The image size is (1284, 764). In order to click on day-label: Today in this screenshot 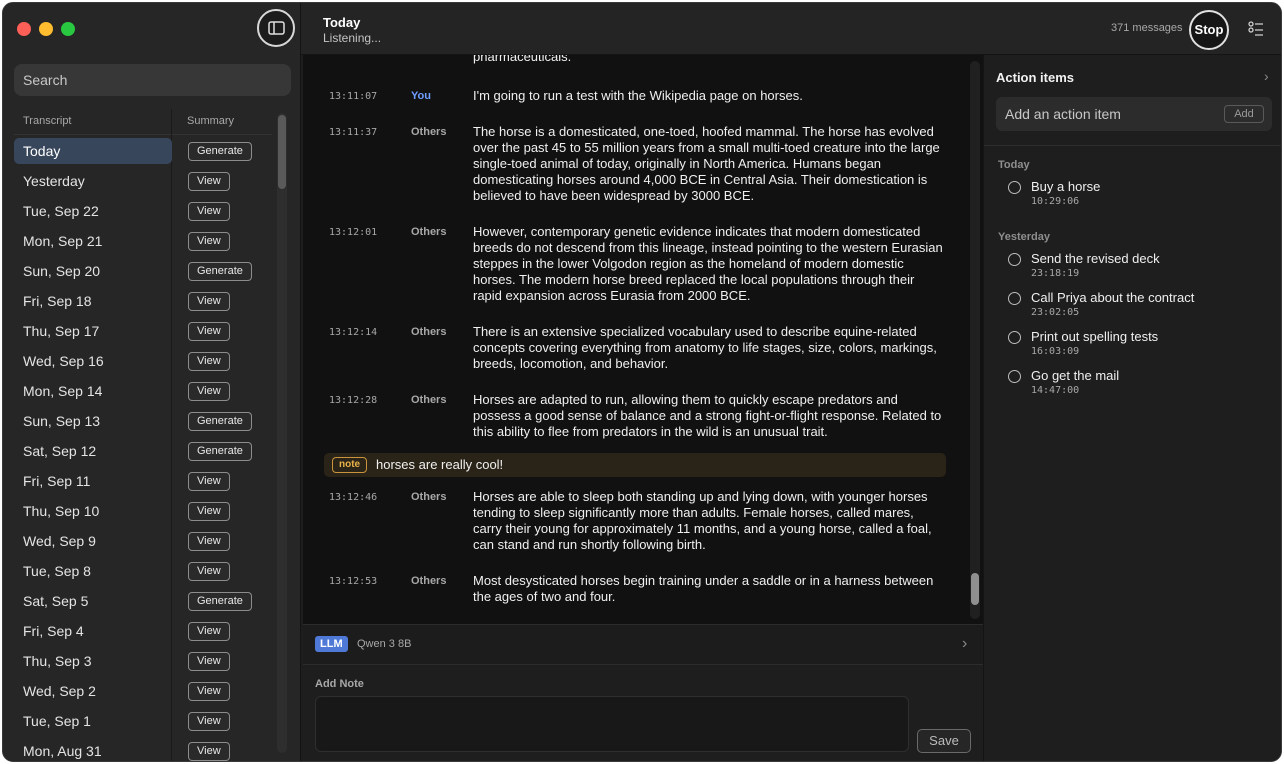, I will do `click(93, 151)`.